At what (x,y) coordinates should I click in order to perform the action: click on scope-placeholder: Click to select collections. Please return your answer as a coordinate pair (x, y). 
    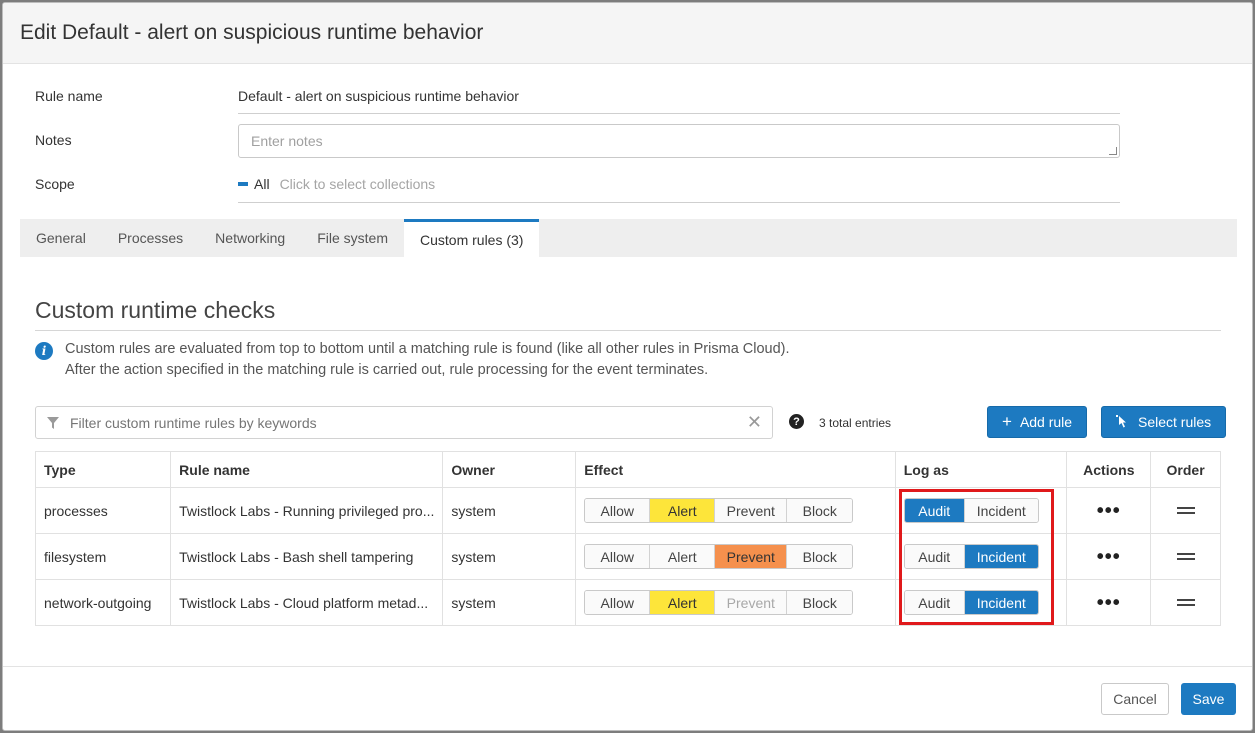
    Looking at the image, I should click on (357, 184).